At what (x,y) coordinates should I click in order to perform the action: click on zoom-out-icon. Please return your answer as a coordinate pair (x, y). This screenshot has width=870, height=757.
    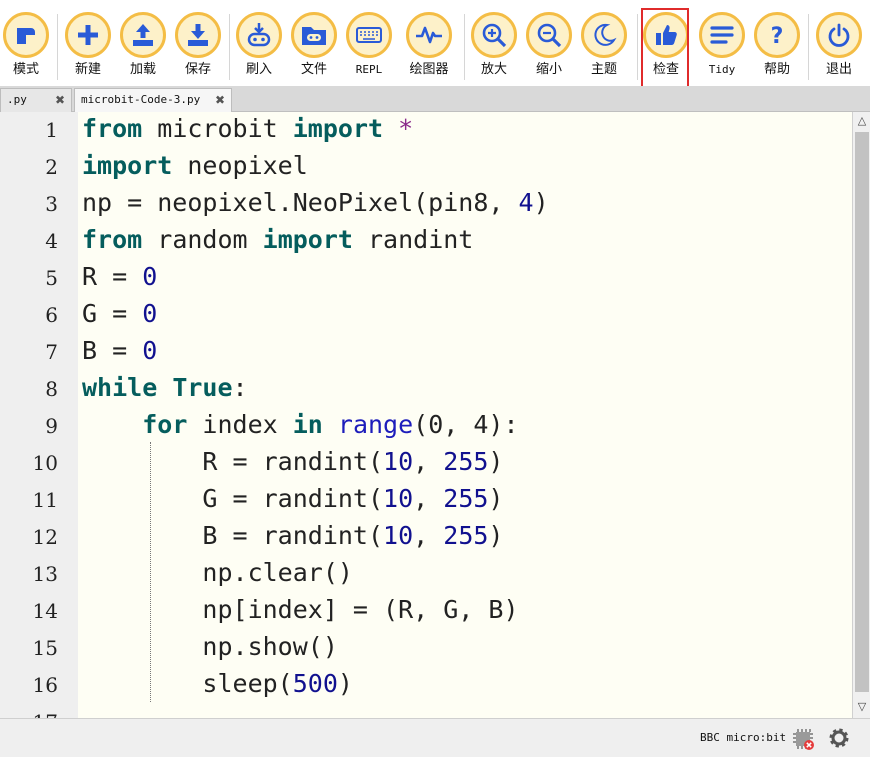
    Looking at the image, I should click on (549, 35).